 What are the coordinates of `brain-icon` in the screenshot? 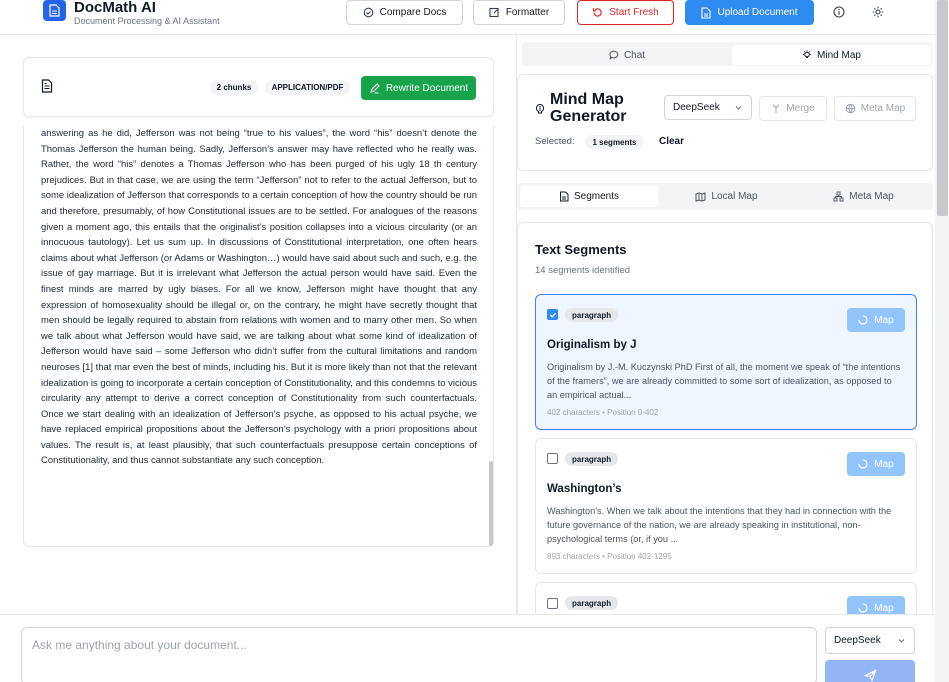 It's located at (540, 110).